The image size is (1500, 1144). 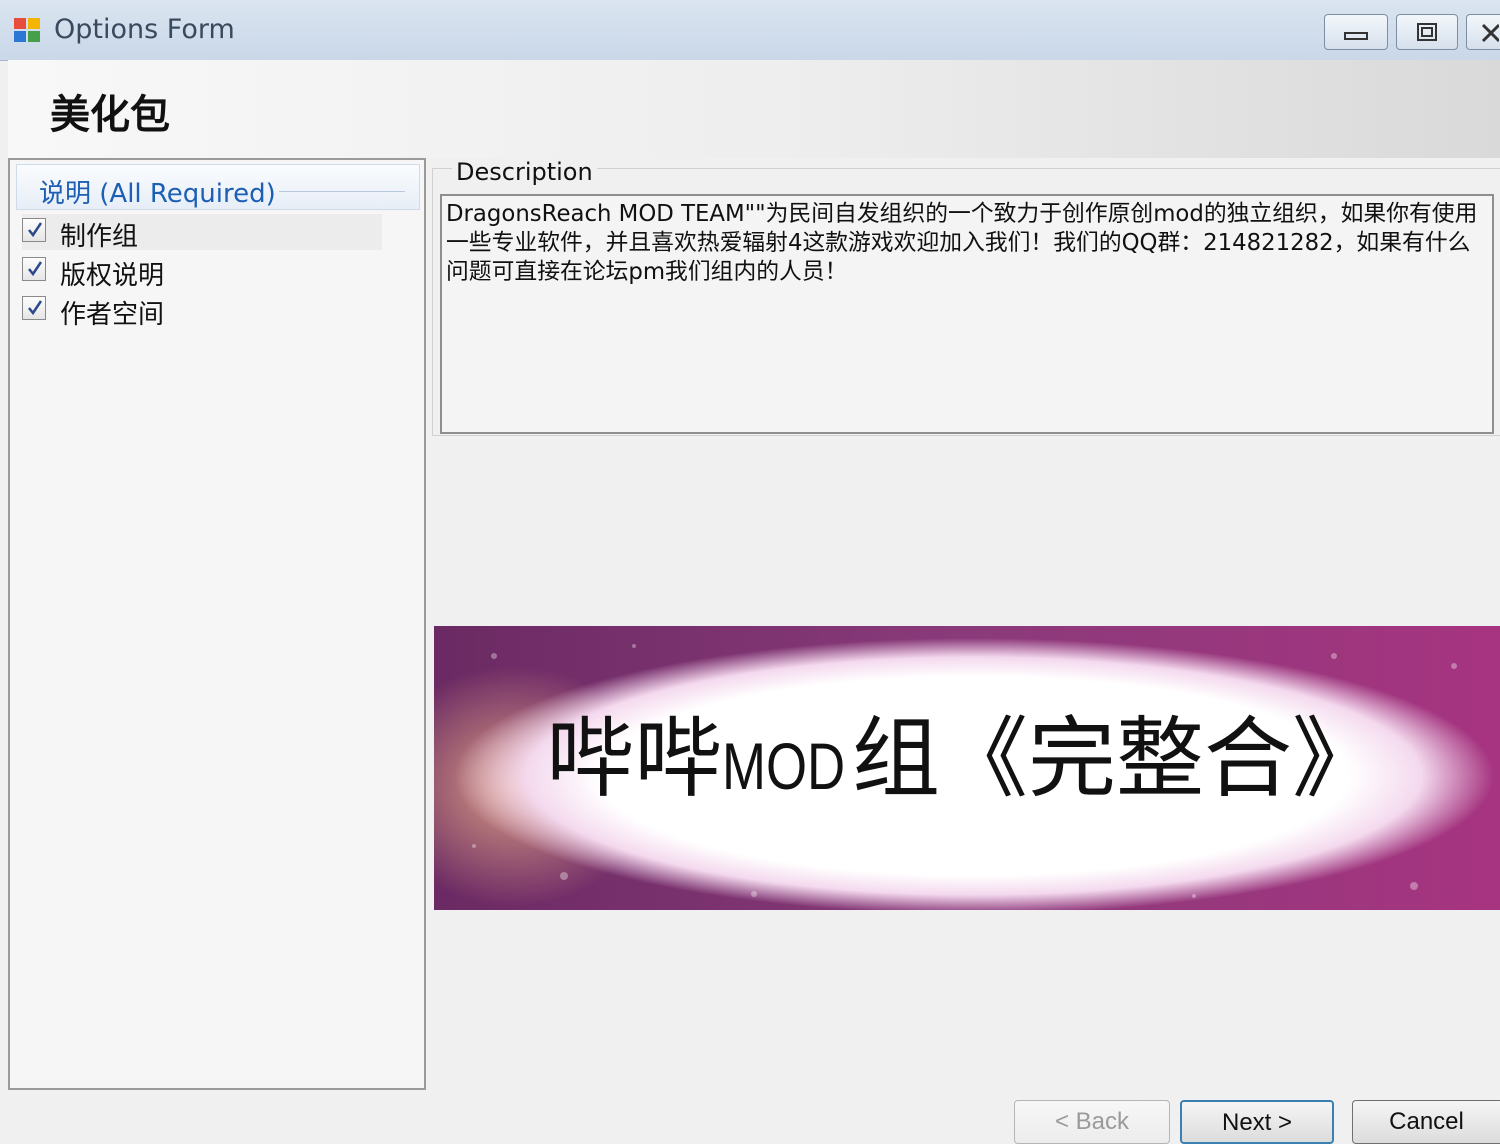 What do you see at coordinates (157, 194) in the screenshot?
I see `group-label: 说明 (All Required)` at bounding box center [157, 194].